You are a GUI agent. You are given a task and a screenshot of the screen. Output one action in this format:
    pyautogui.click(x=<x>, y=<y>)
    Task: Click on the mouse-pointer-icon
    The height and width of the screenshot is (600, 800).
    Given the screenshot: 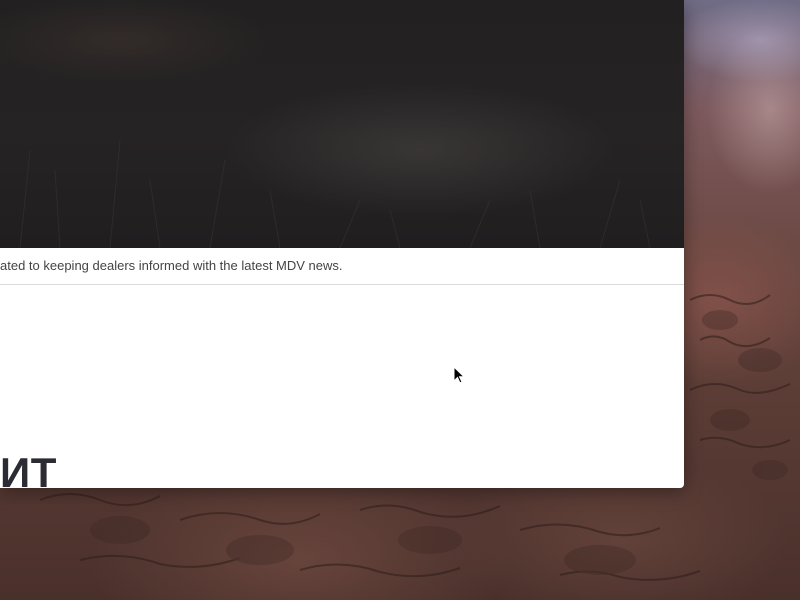 What is the action you would take?
    pyautogui.click(x=459, y=375)
    